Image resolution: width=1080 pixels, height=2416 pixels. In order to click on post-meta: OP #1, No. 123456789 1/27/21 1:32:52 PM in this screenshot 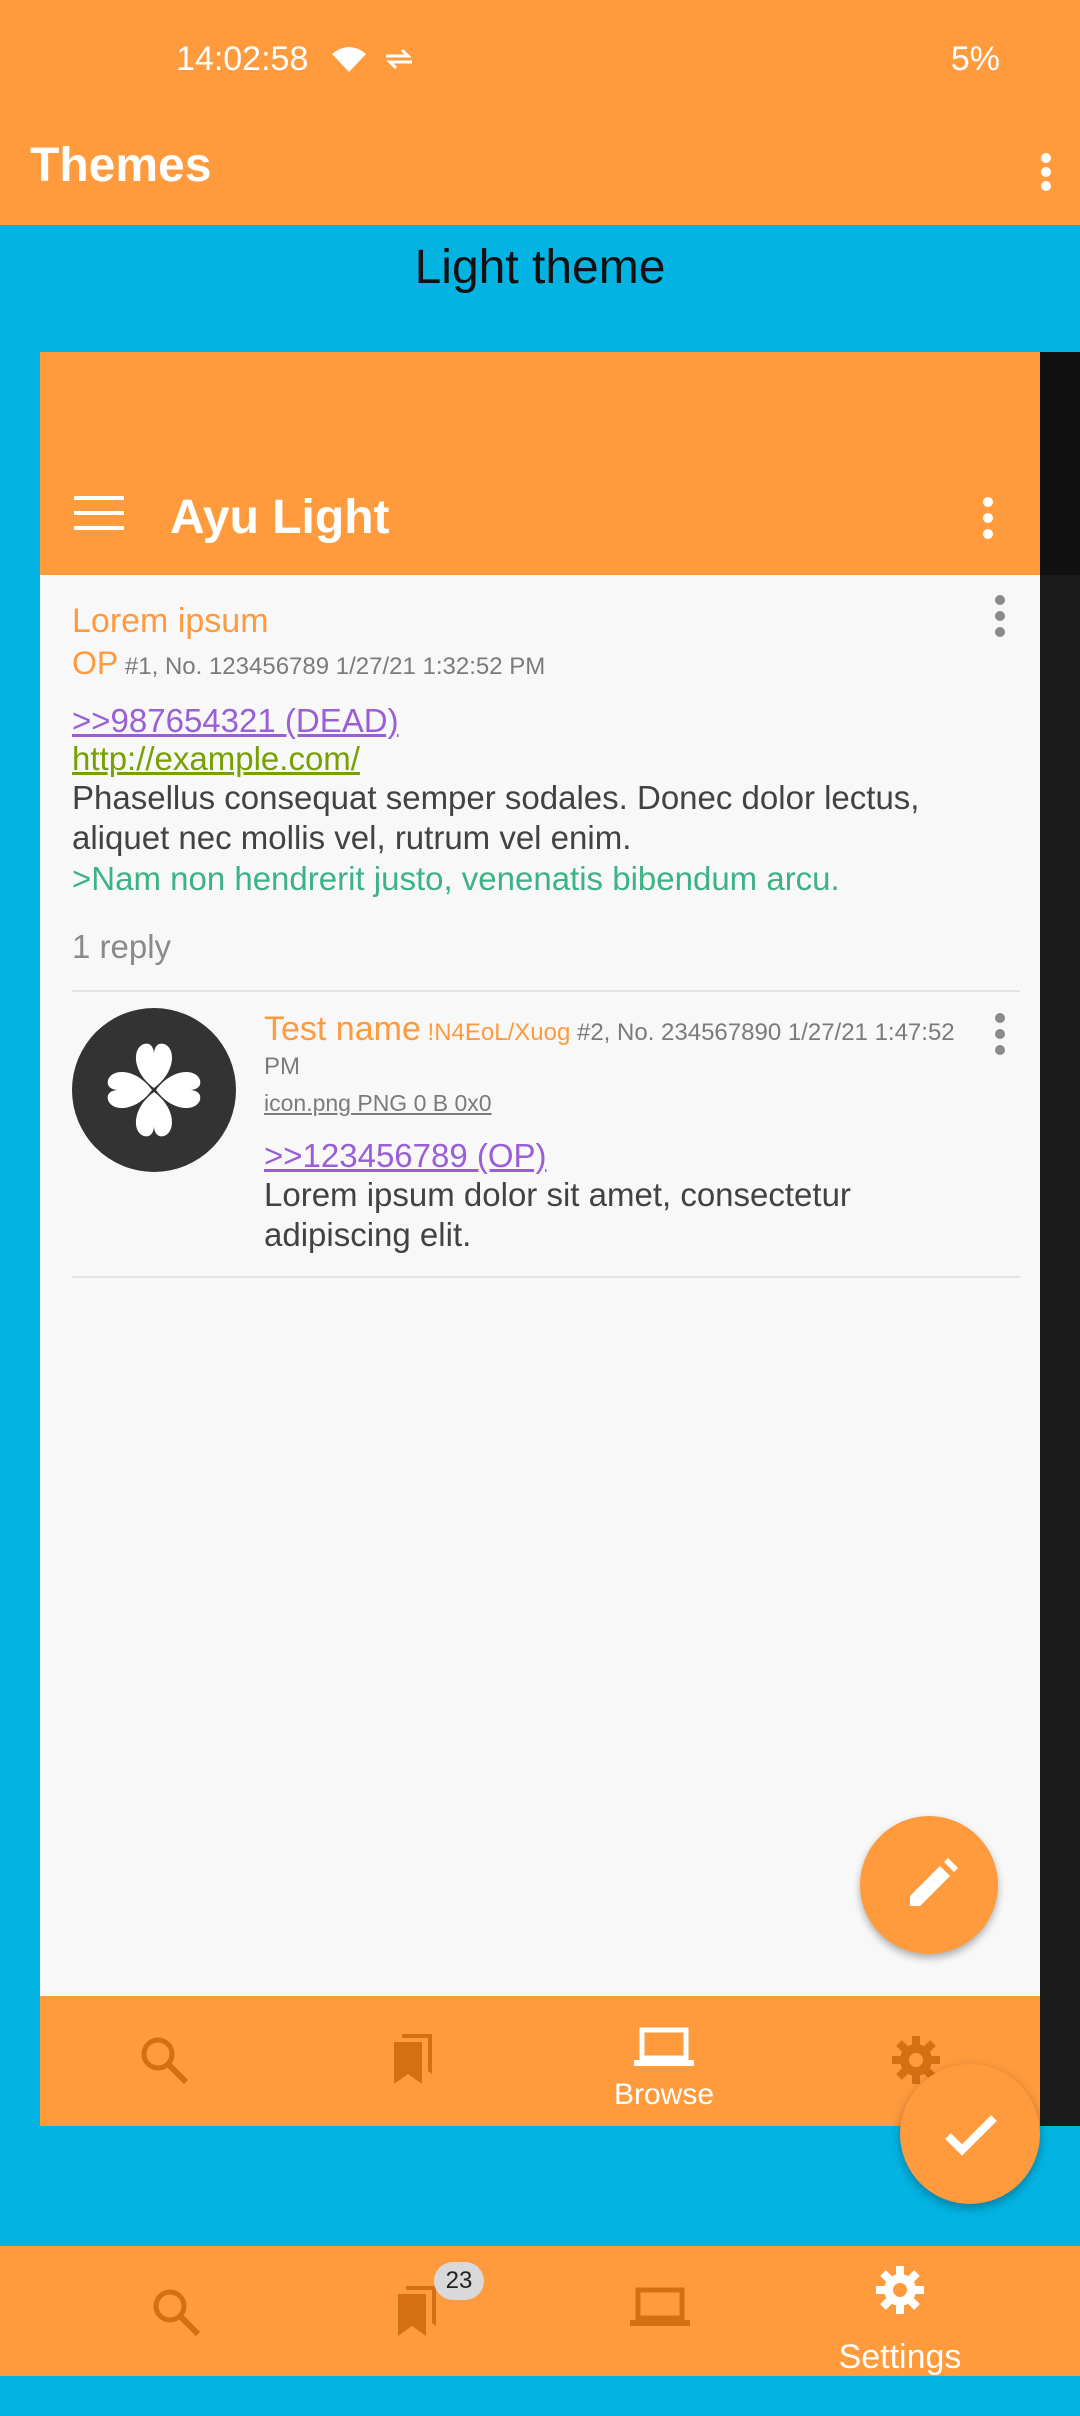, I will do `click(537, 663)`.